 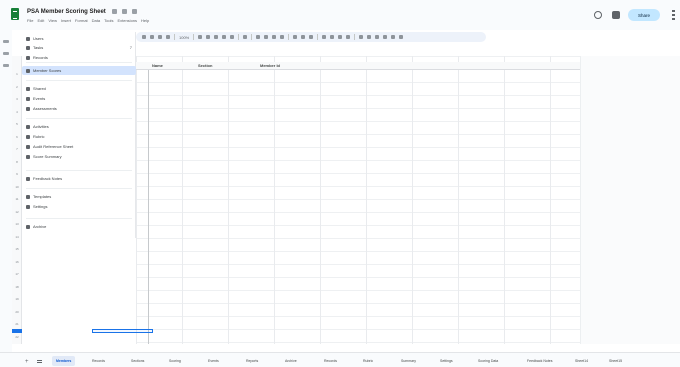 What do you see at coordinates (79, 136) in the screenshot?
I see `panel-item-rubric: Rubric` at bounding box center [79, 136].